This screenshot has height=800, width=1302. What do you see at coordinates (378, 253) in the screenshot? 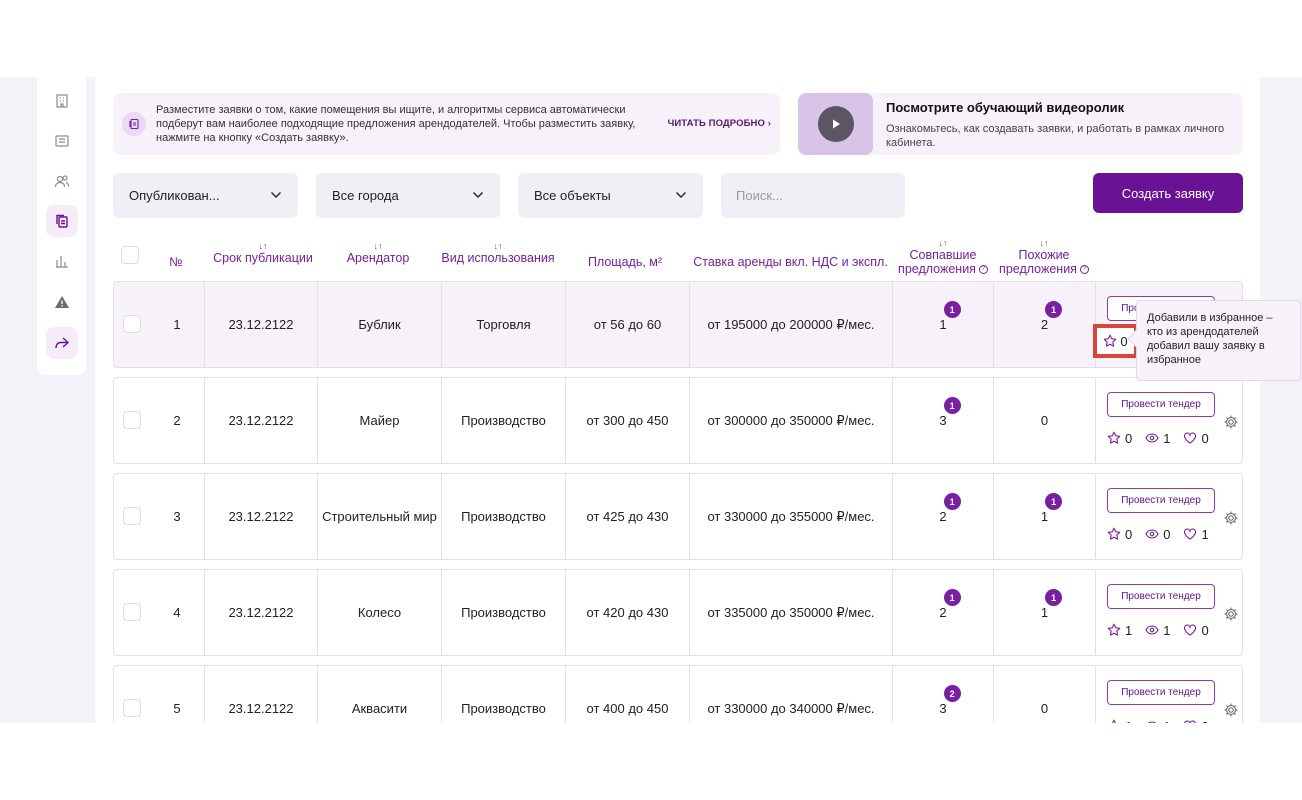
I see `header-tenant: ↓↑ Арендатор` at bounding box center [378, 253].